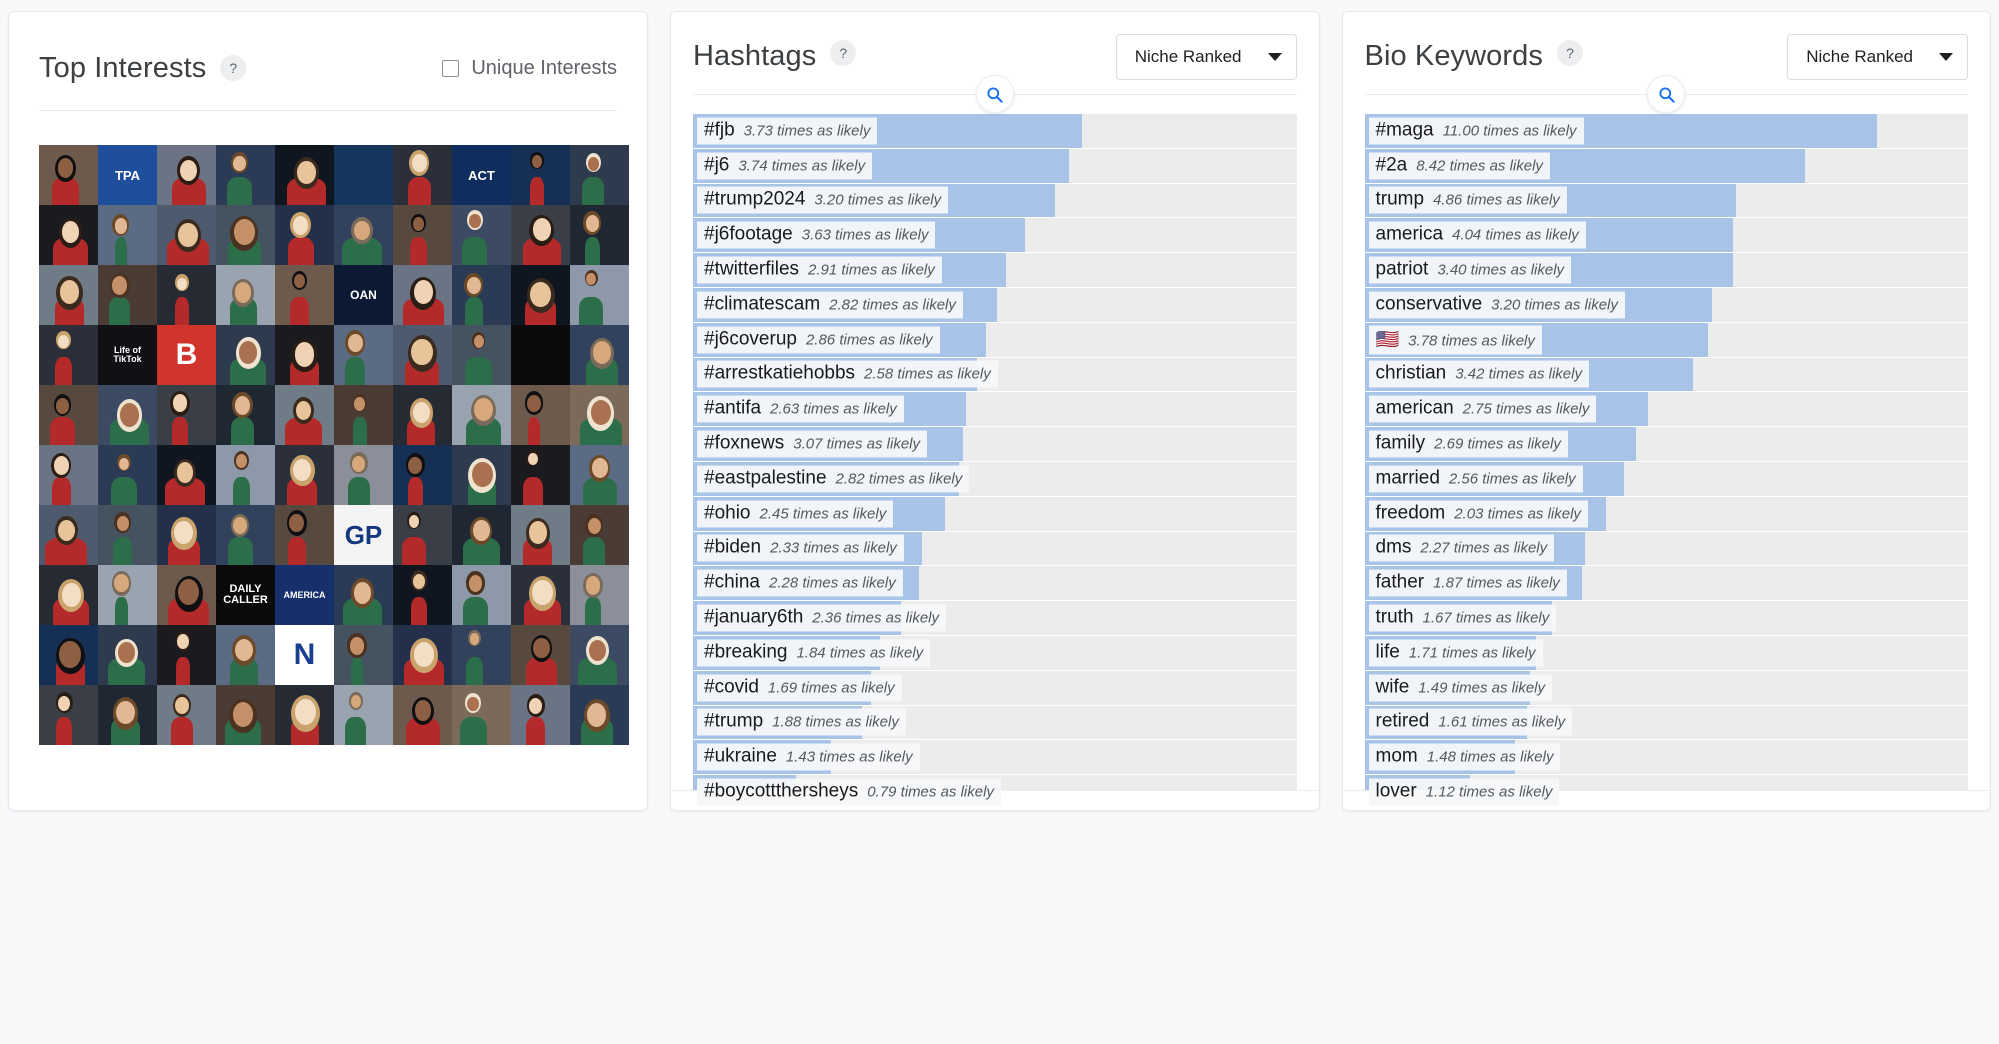 The height and width of the screenshot is (1044, 1999). What do you see at coordinates (995, 479) in the screenshot?
I see `bar-row: #eastpalestine 2.82 times as likely` at bounding box center [995, 479].